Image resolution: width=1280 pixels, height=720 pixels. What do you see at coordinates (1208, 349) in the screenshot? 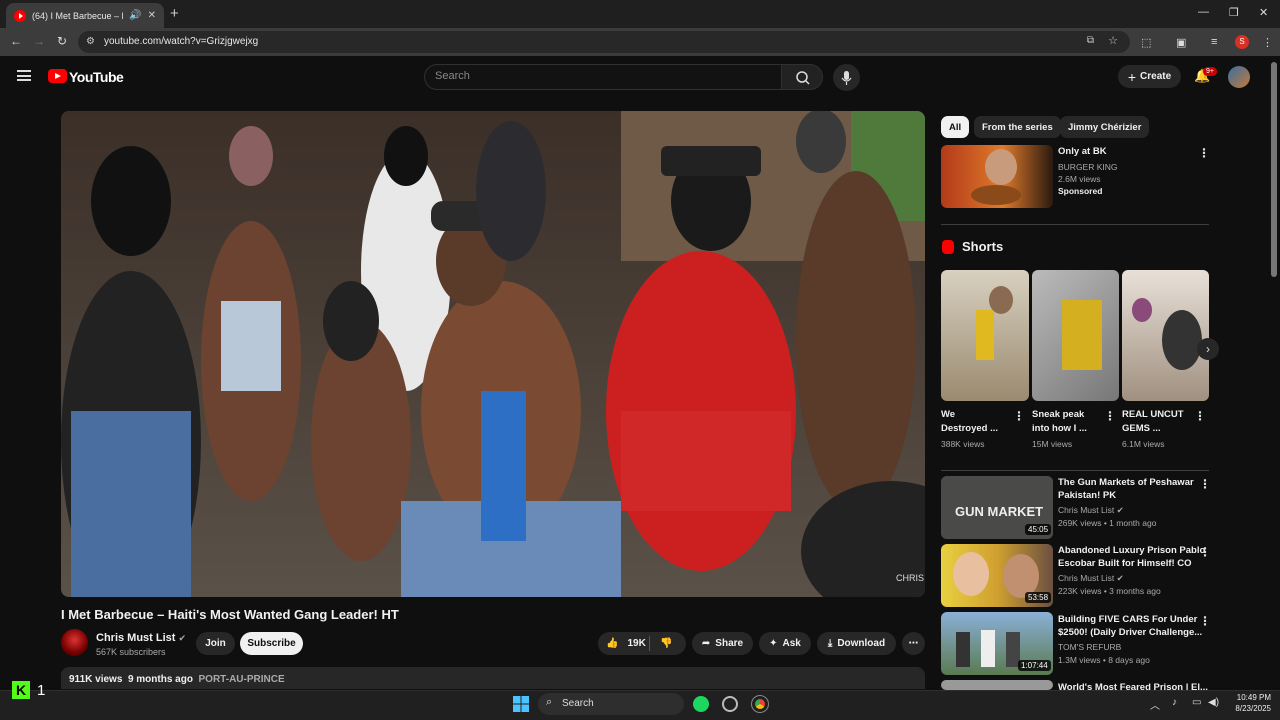
I see `shorts-next-arrow-icon: ›` at bounding box center [1208, 349].